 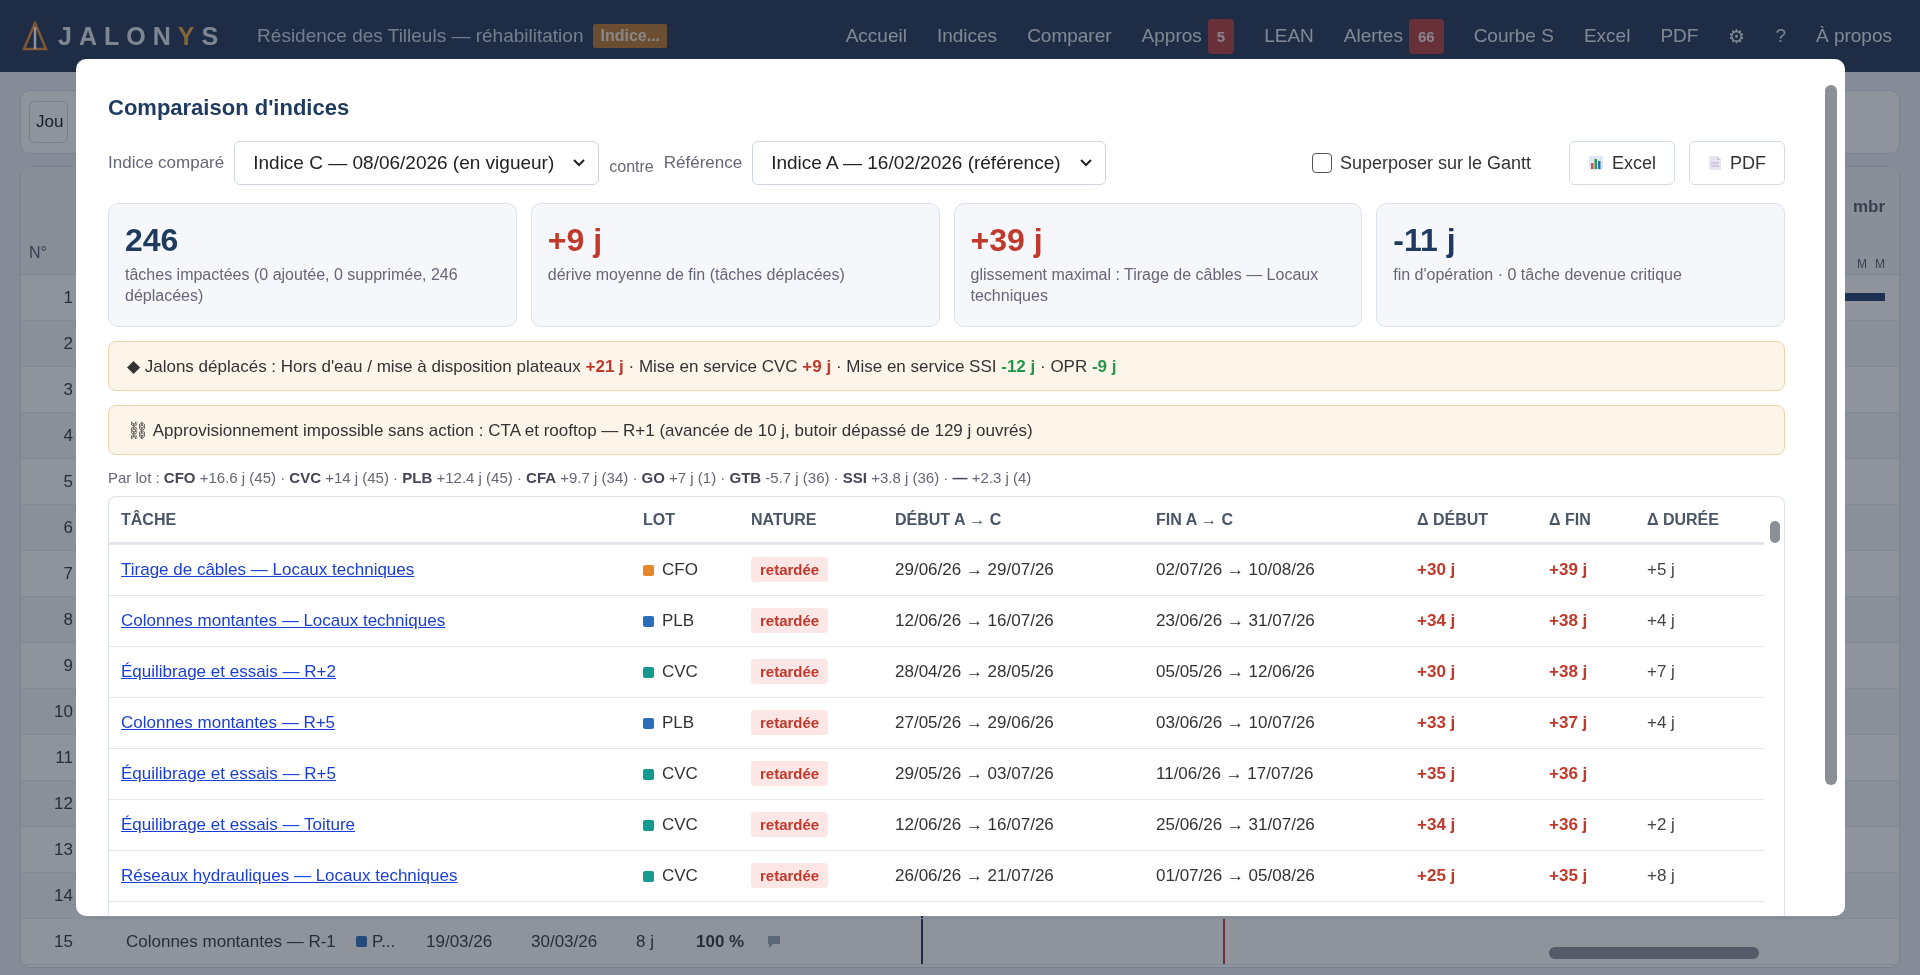 What do you see at coordinates (68, 297) in the screenshot?
I see `row-number: 1` at bounding box center [68, 297].